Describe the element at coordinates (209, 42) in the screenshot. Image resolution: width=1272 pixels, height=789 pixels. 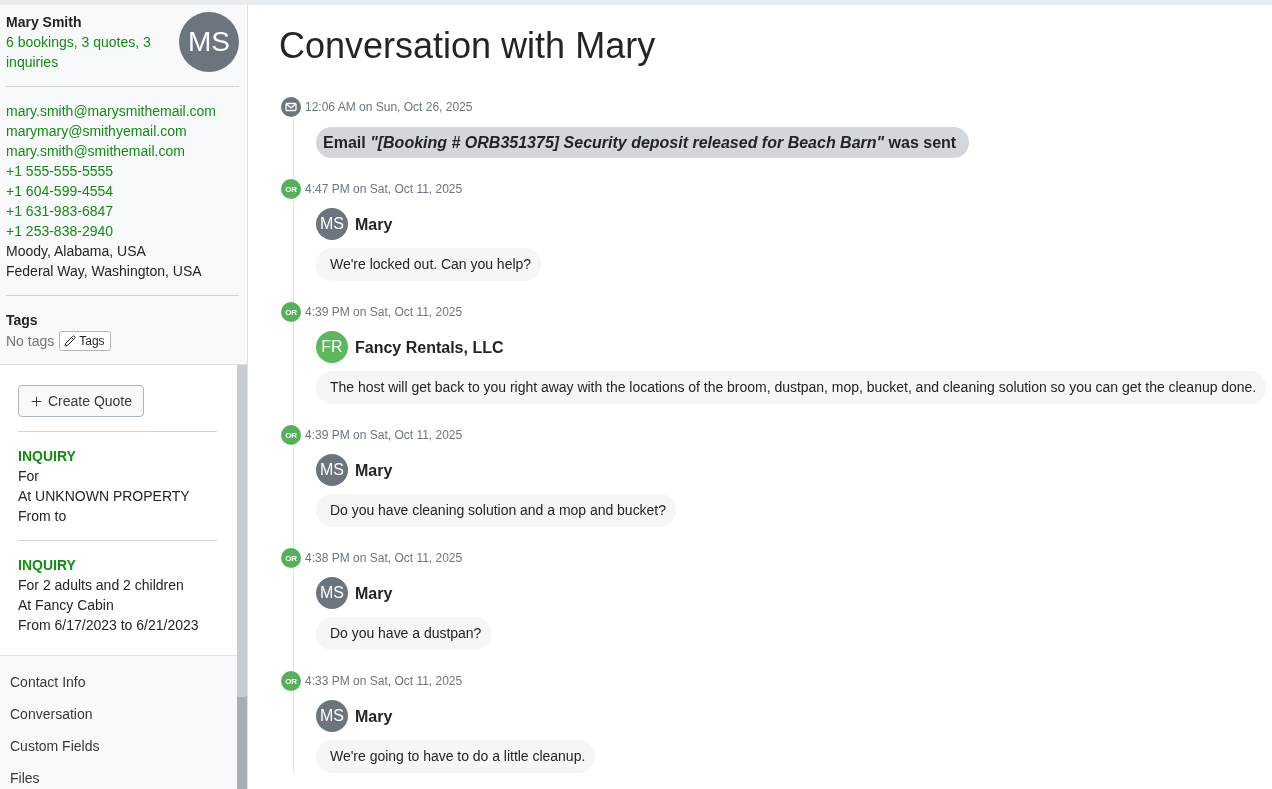
I see `contact-avatar: MS` at that location.